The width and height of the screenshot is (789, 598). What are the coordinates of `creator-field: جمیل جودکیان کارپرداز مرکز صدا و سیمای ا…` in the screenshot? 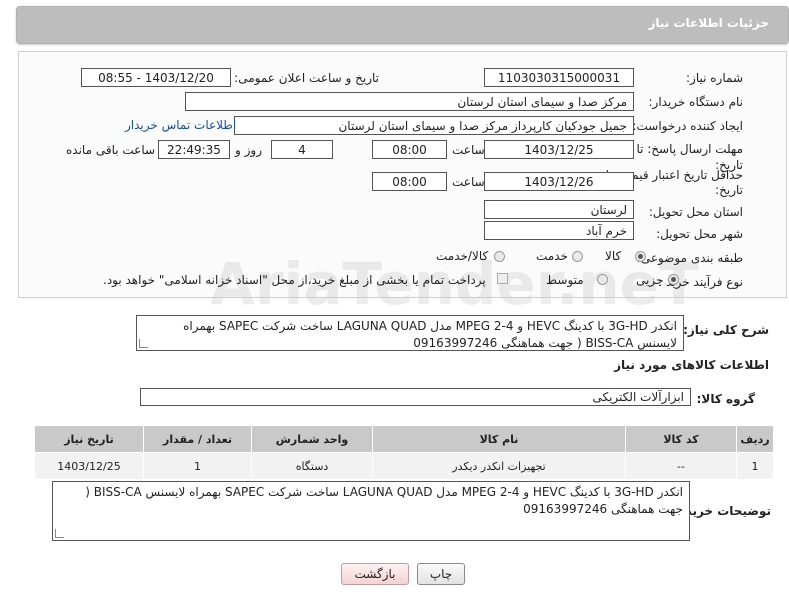 It's located at (434, 125).